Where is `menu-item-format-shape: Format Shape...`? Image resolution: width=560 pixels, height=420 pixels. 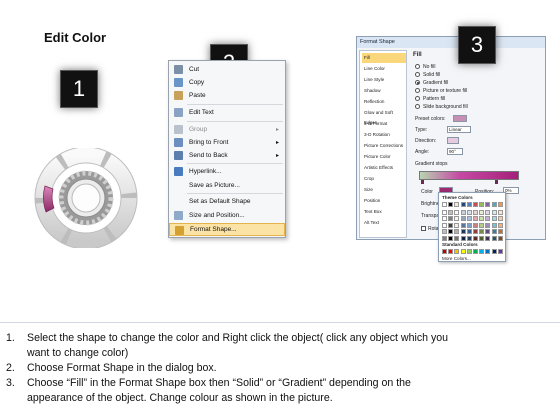
menu-item-format-shape: Format Shape... is located at coordinates (227, 229).